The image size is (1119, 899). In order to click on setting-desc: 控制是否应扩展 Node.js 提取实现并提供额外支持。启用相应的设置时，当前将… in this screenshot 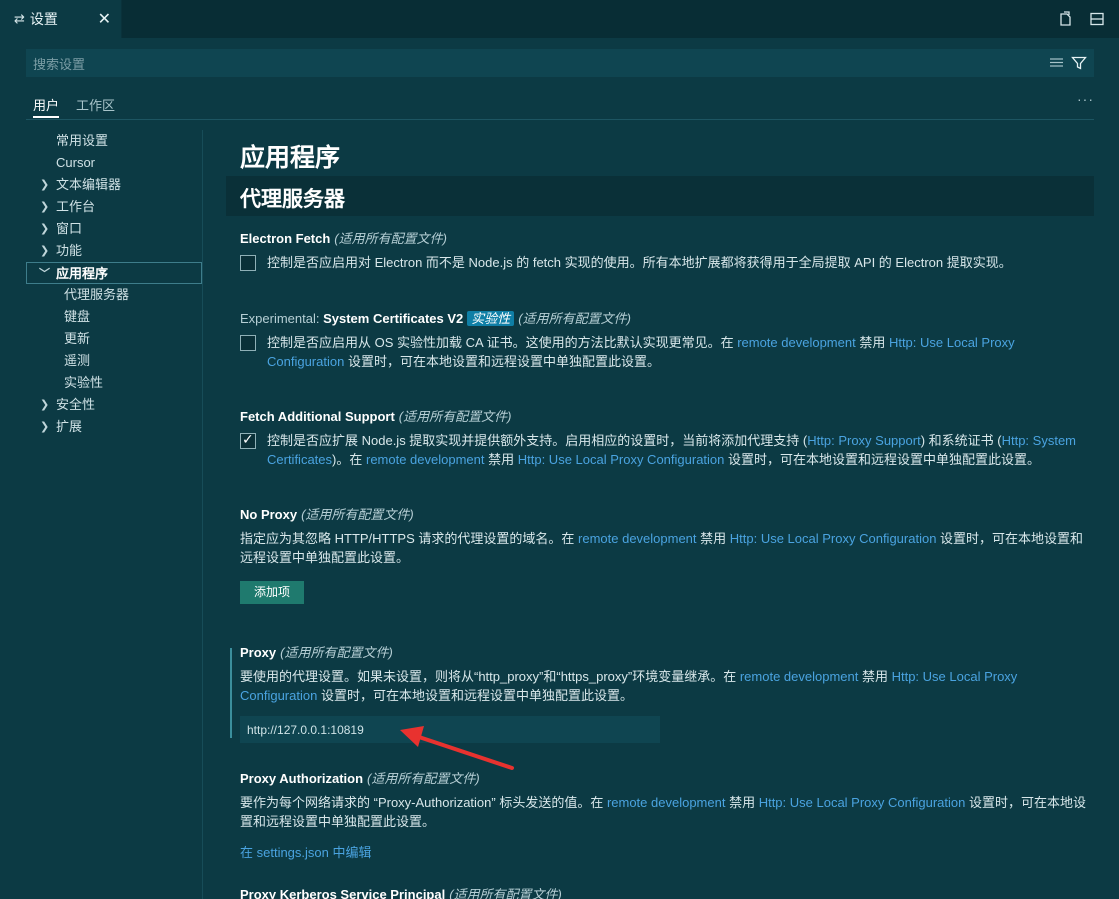, I will do `click(672, 450)`.